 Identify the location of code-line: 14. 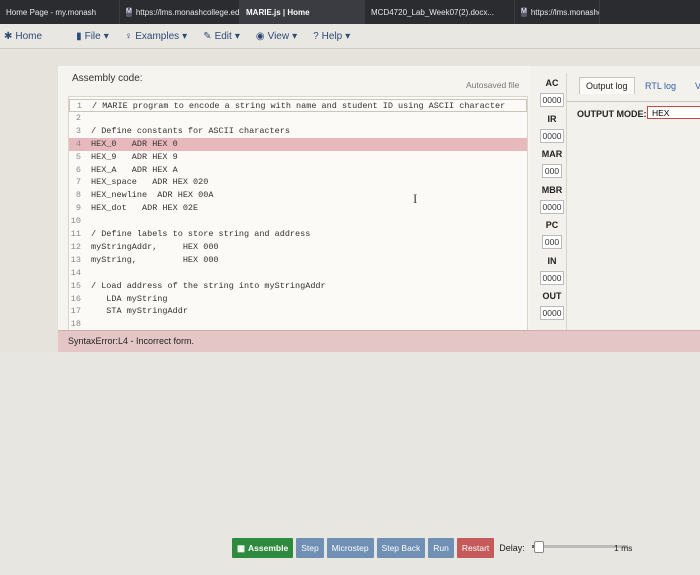
(298, 273).